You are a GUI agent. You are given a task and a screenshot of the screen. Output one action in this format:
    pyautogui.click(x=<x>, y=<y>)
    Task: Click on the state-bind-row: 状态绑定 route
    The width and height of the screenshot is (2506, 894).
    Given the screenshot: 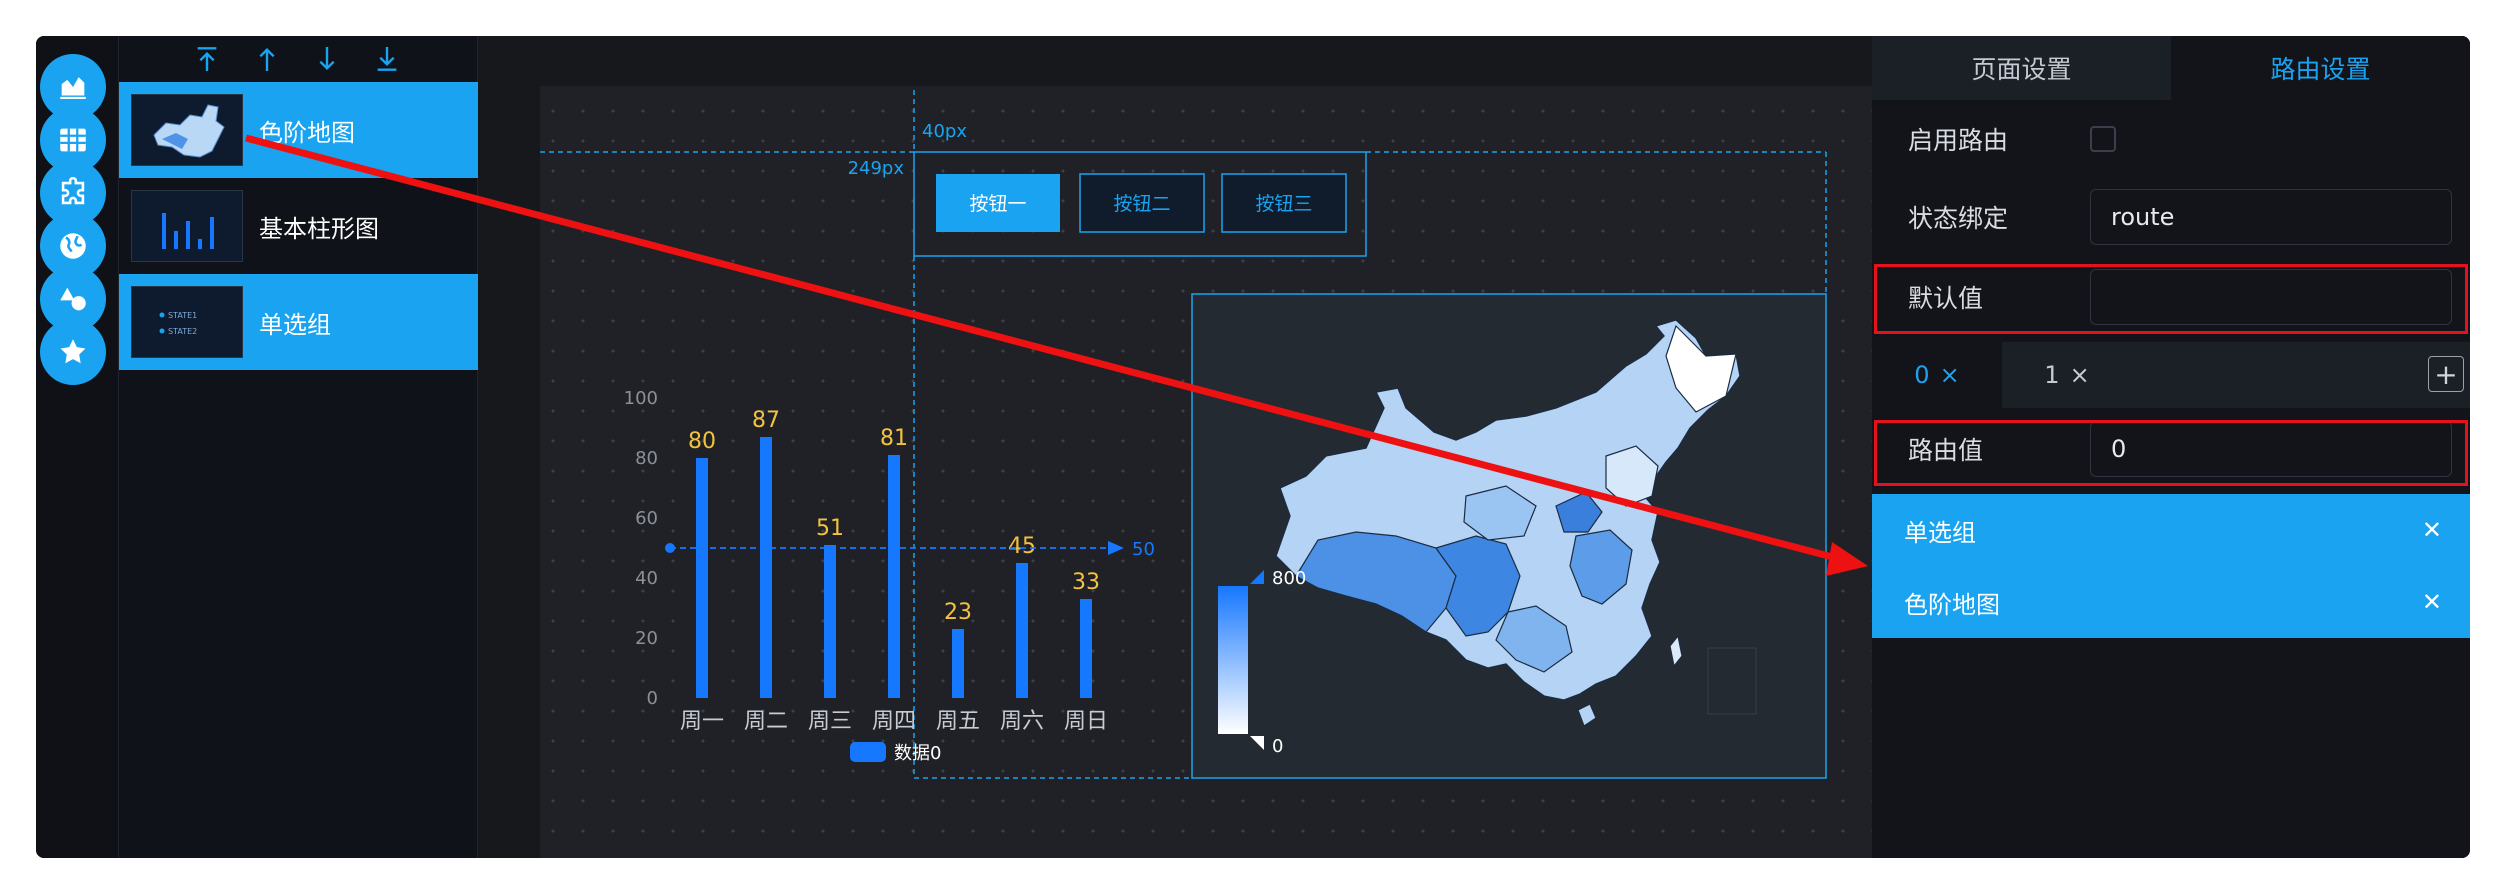 What is the action you would take?
    pyautogui.click(x=2171, y=217)
    